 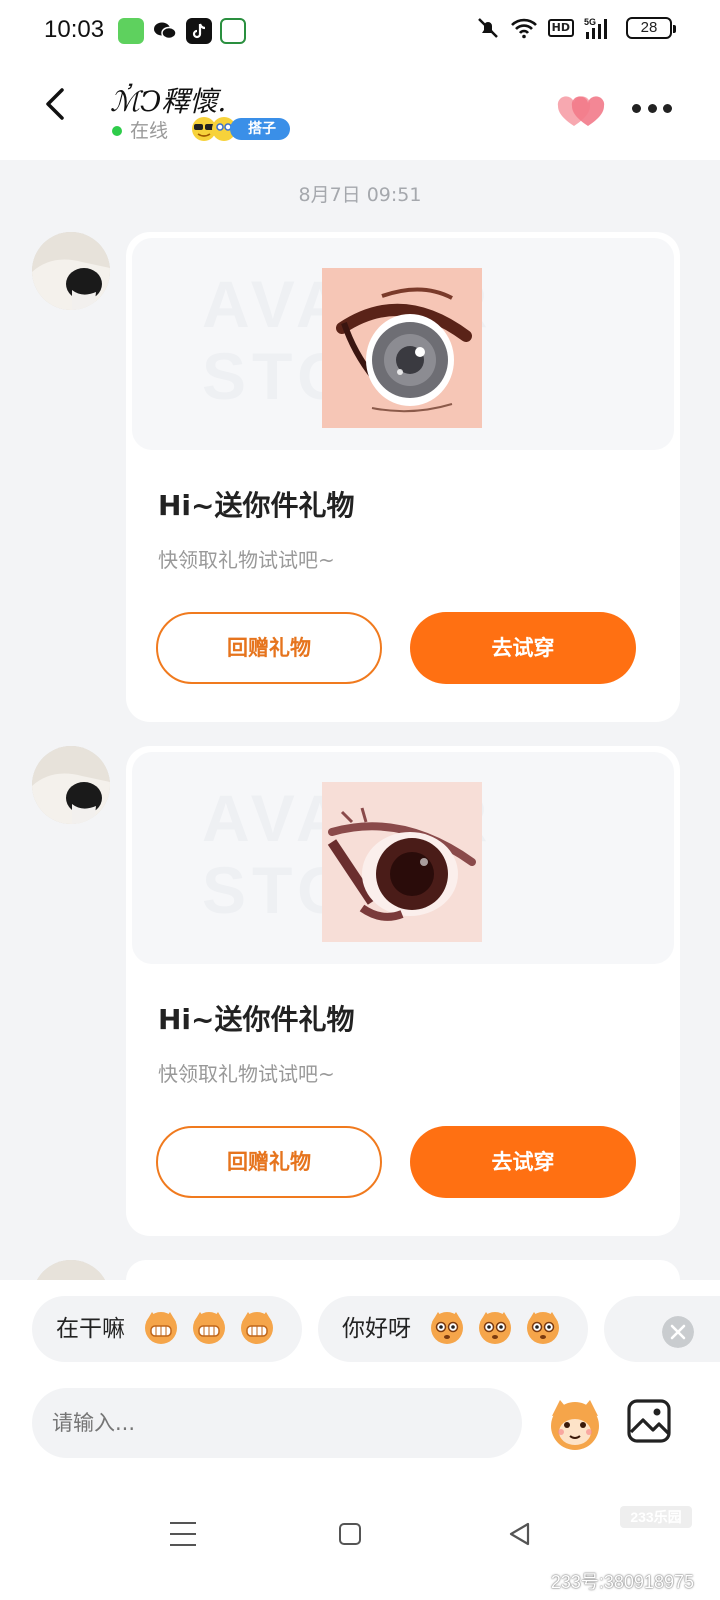 I want to click on home-icon, so click(x=350, y=1534).